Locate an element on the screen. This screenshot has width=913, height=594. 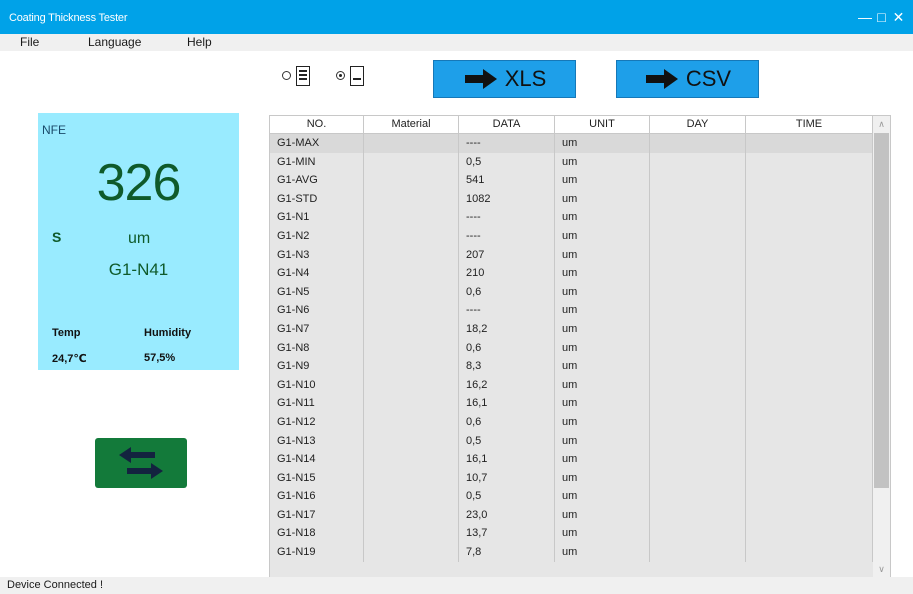
table-cell: G1-N3 is located at coordinates (317, 255).